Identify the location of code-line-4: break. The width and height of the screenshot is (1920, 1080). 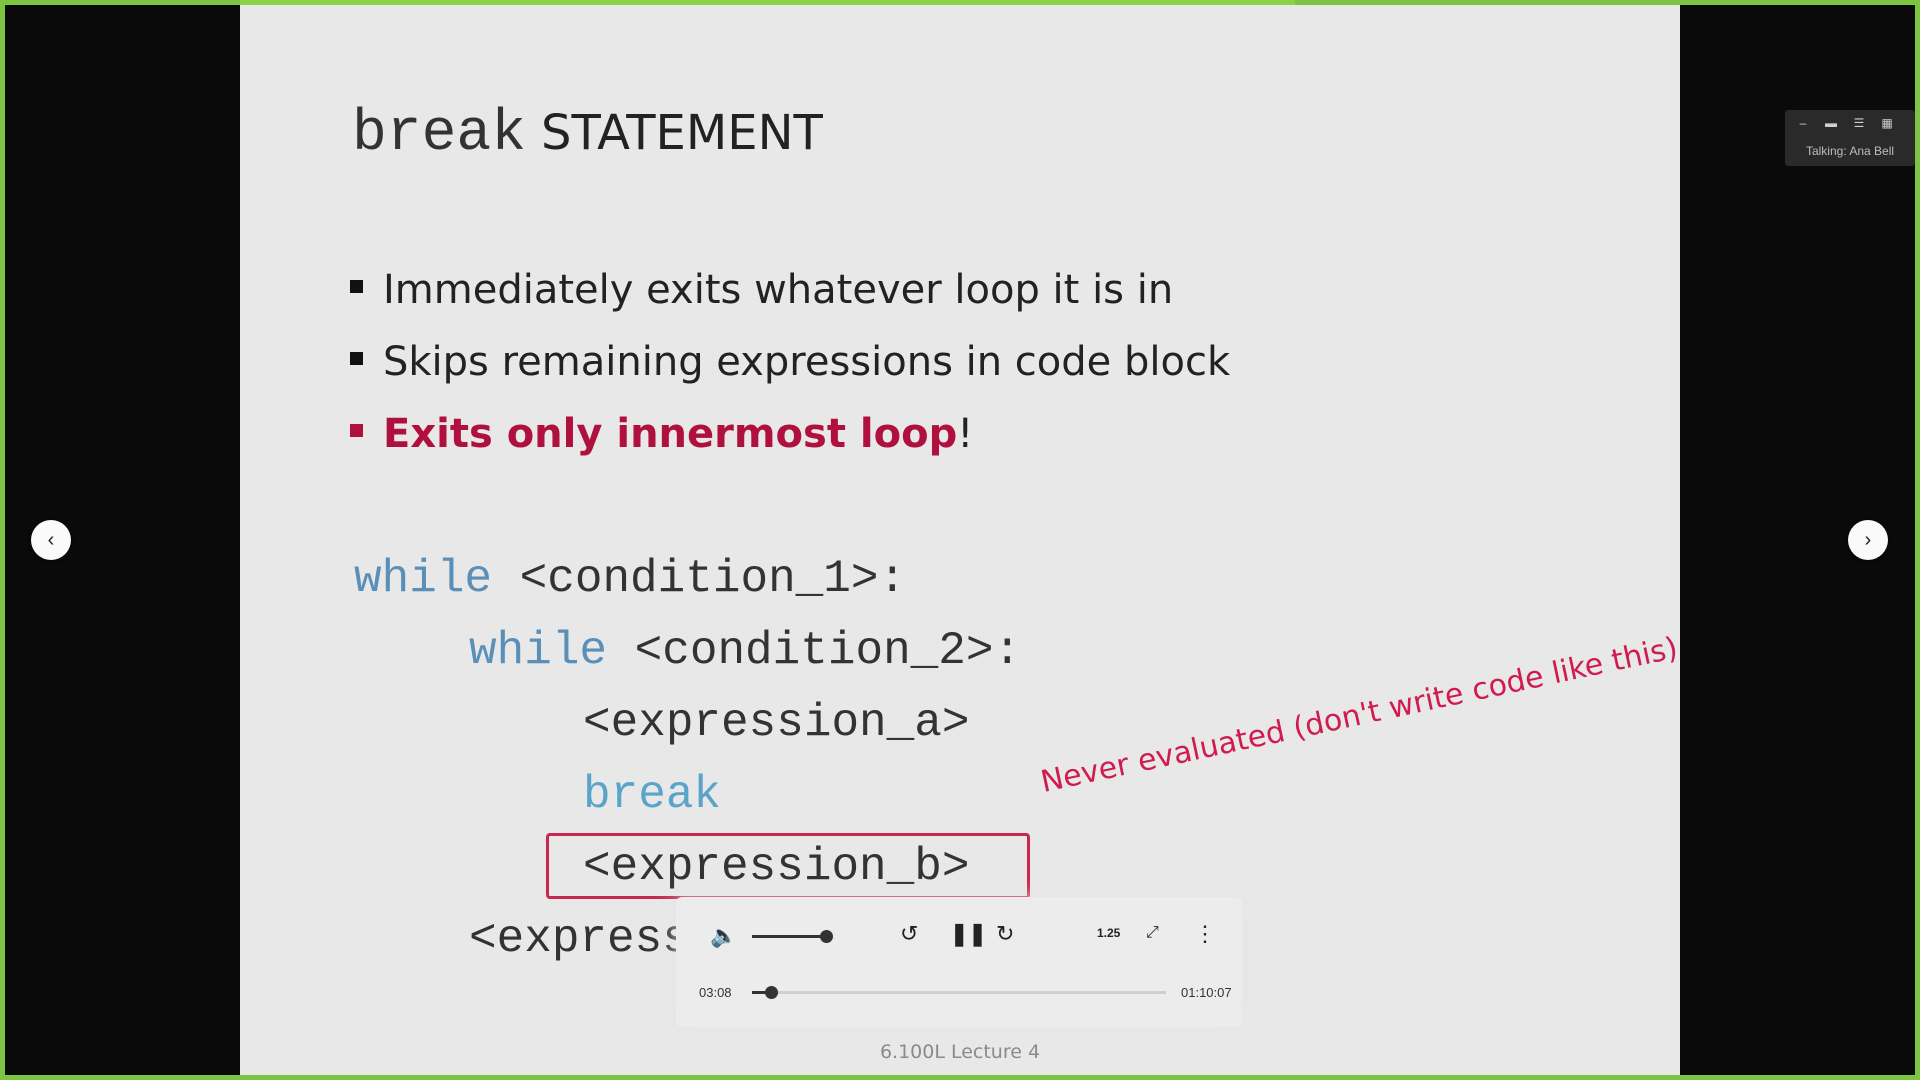
(652, 795).